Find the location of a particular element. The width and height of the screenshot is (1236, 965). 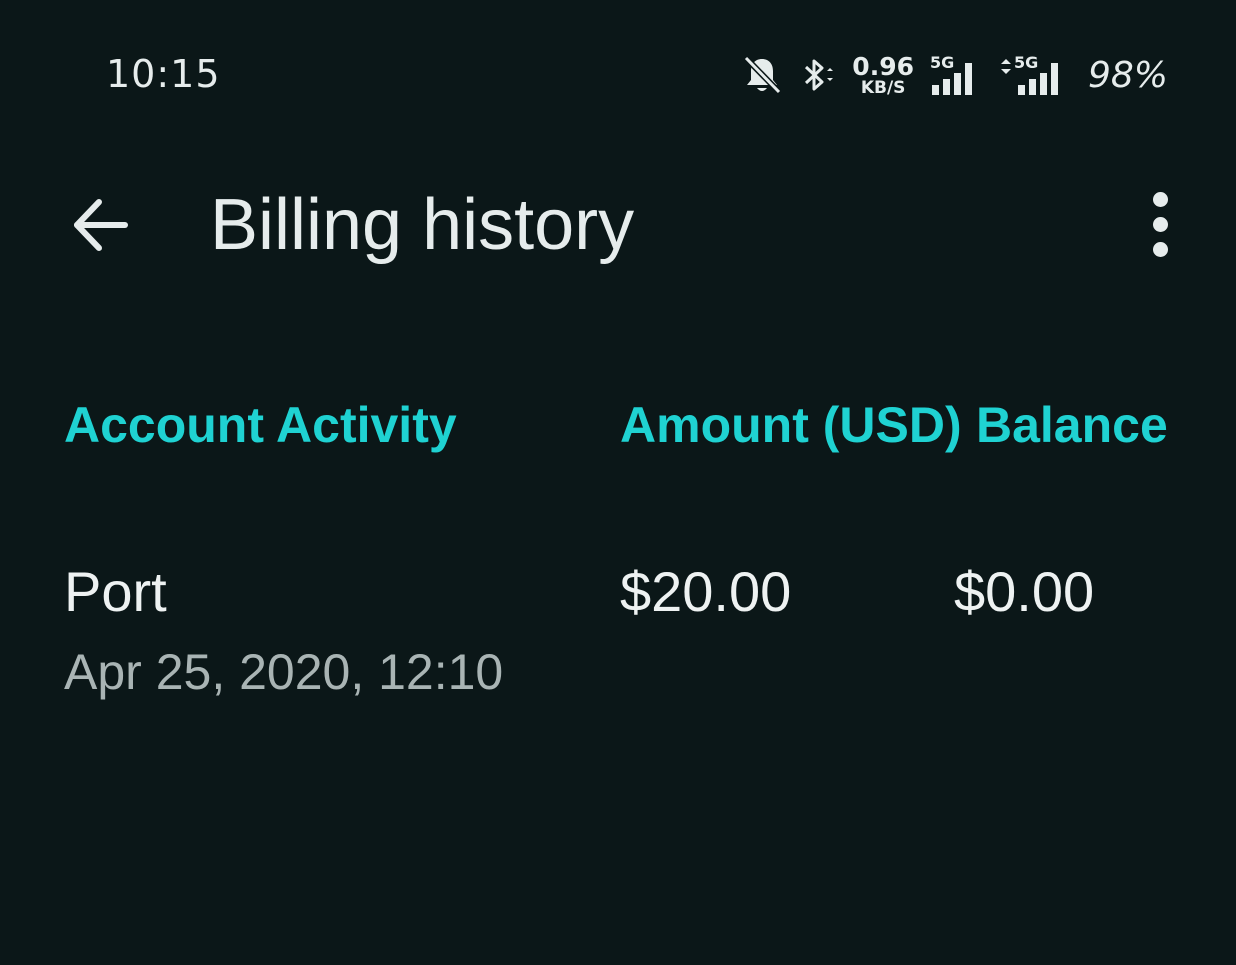

column-header-balance: Balance is located at coordinates (1072, 425).